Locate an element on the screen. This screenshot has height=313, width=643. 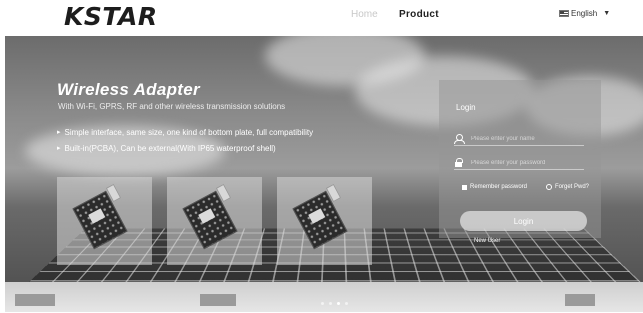
gprs-adapter-board-icon is located at coordinates (210, 220).